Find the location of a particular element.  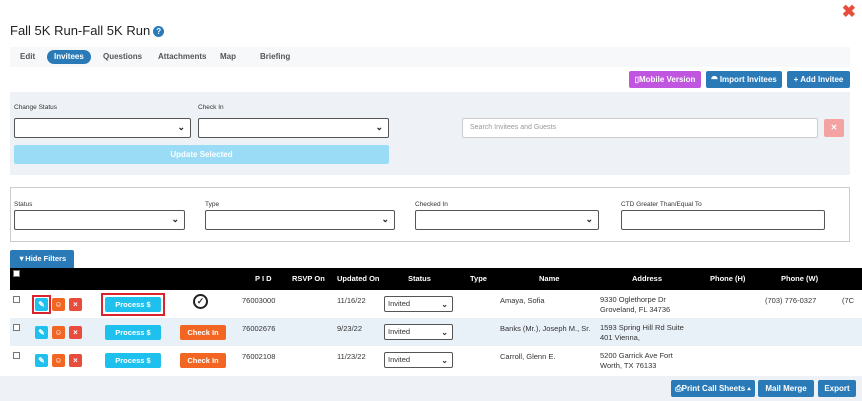

export-button: Export is located at coordinates (837, 388).